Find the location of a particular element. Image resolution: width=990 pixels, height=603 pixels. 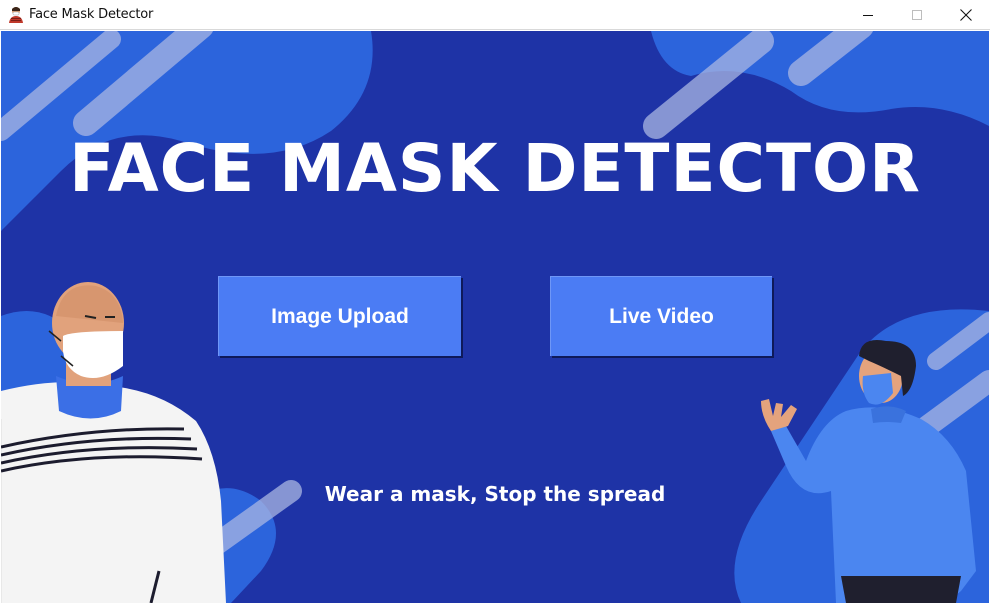

window-title: Face Mask Detector is located at coordinates (91, 14).